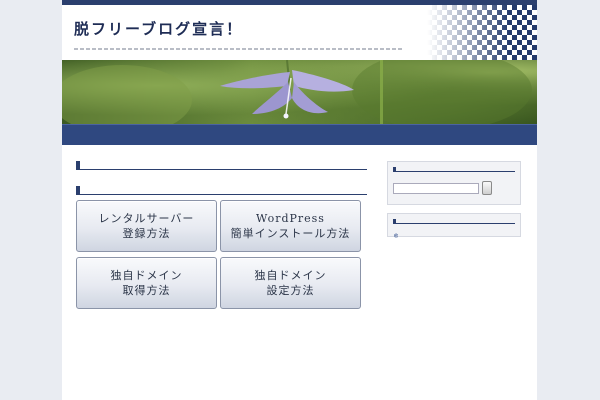  I want to click on search-input, so click(436, 188).